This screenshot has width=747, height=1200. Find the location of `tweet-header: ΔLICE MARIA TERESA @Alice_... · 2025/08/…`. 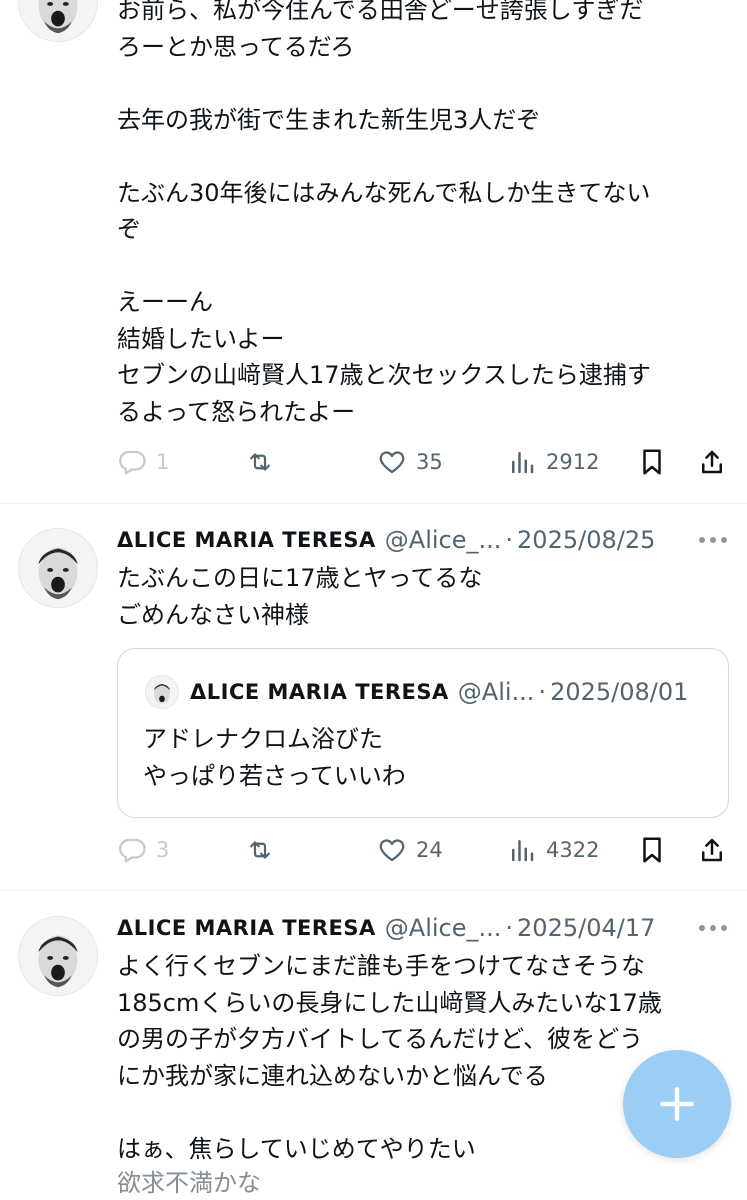

tweet-header: ΔLICE MARIA TERESA @Alice_... · 2025/08/… is located at coordinates (386, 540).